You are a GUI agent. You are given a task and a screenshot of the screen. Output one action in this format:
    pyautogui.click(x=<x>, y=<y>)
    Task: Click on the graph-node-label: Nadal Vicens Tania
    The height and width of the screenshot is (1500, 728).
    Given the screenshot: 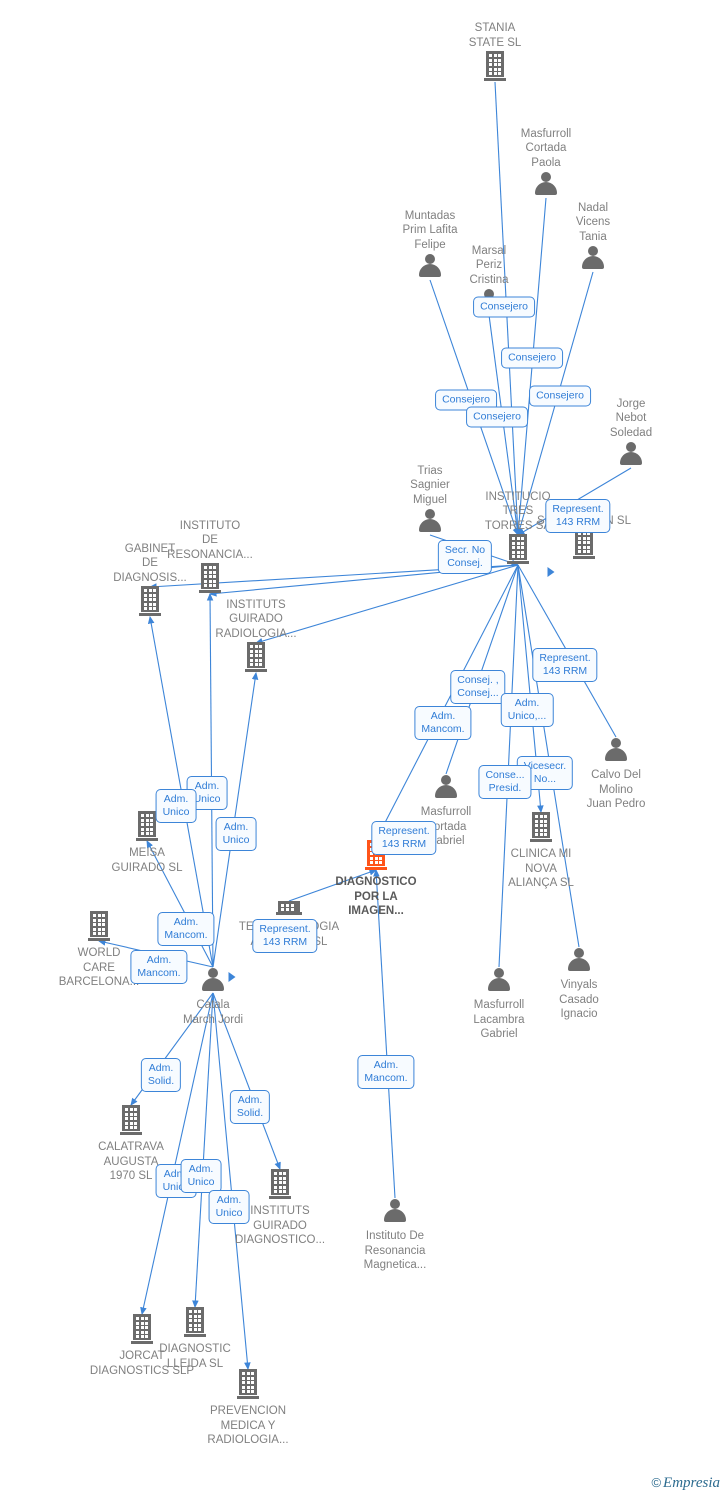 What is the action you would take?
    pyautogui.click(x=593, y=222)
    